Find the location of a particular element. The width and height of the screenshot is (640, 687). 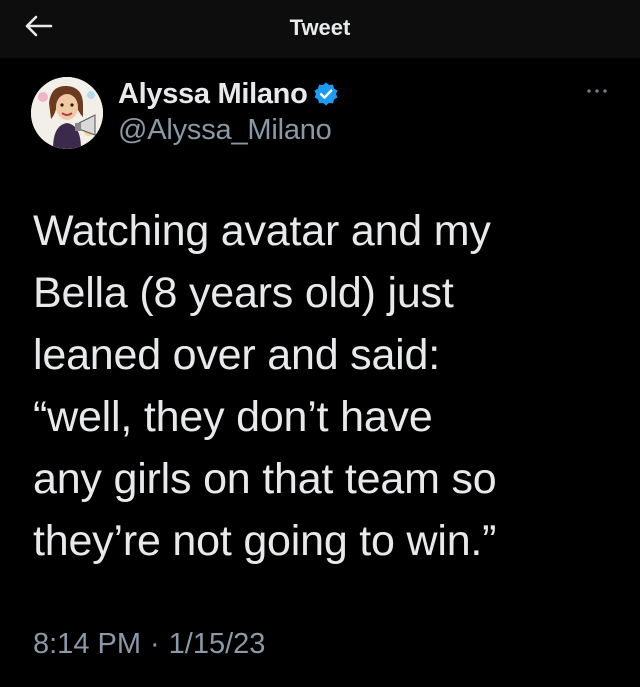

page-title: Tweet is located at coordinates (320, 27).